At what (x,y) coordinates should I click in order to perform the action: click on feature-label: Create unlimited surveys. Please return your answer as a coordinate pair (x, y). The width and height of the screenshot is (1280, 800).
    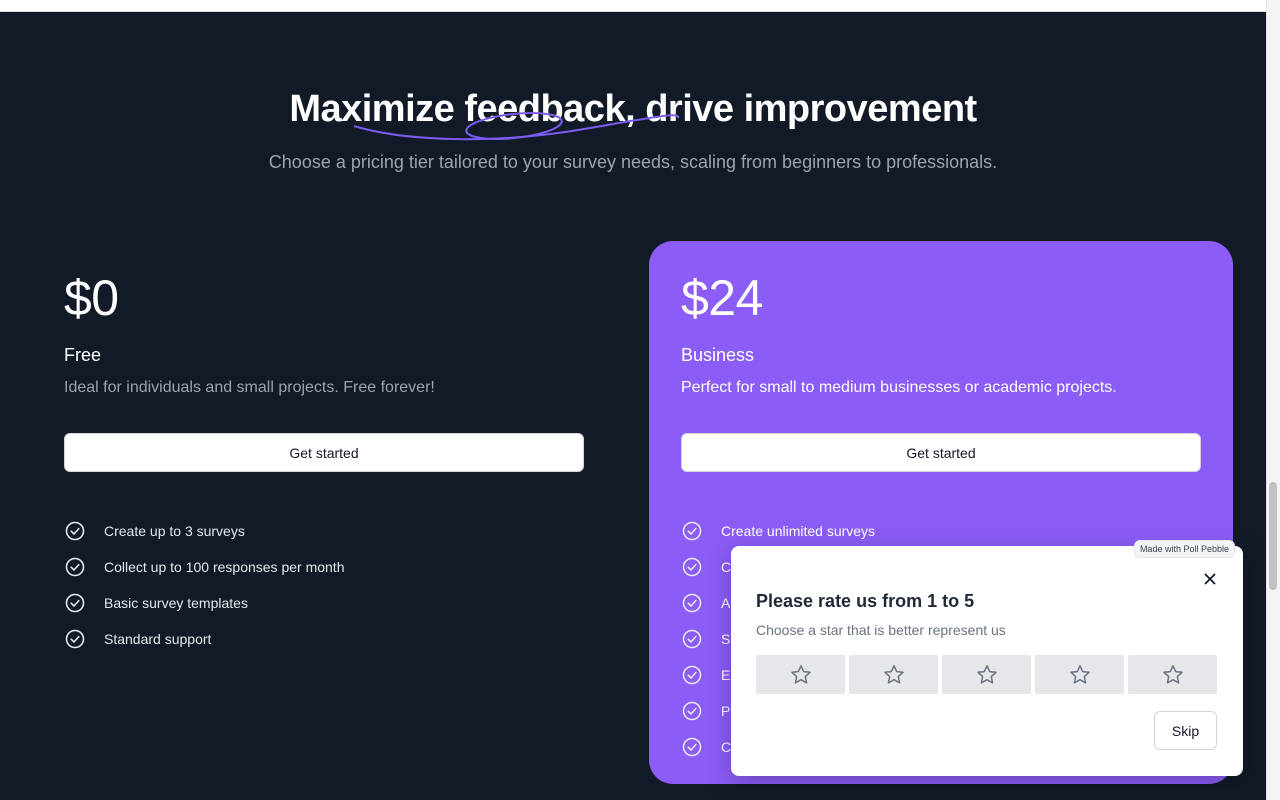
    Looking at the image, I should click on (798, 531).